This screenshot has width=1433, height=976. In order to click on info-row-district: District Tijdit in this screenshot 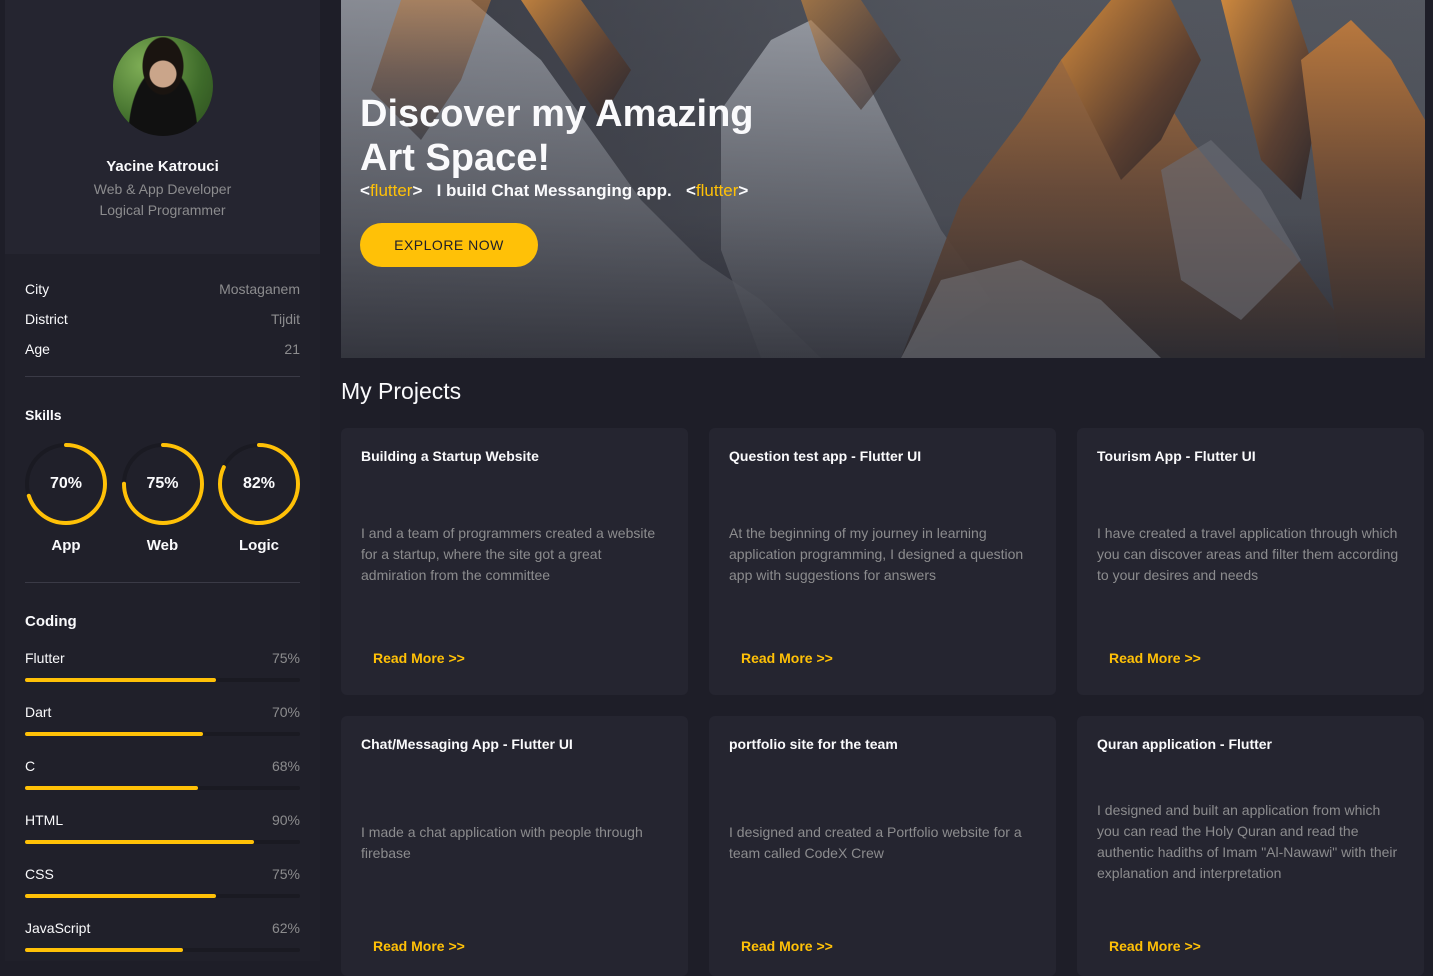, I will do `click(162, 319)`.